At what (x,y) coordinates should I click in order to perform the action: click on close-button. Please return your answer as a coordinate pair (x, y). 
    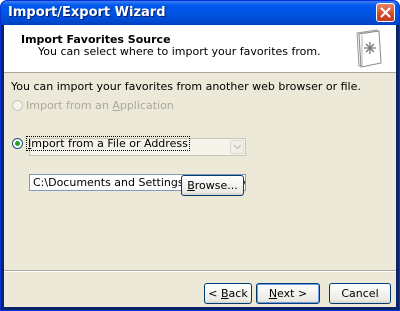
    Looking at the image, I should click on (385, 12).